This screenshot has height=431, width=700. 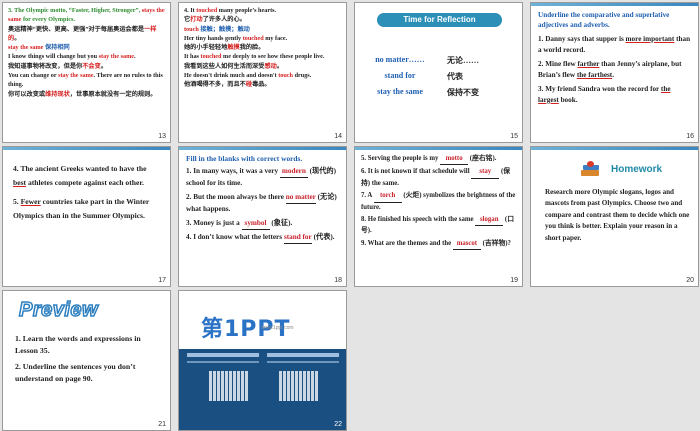 I want to click on text-segment: ., so click(x=613, y=74).